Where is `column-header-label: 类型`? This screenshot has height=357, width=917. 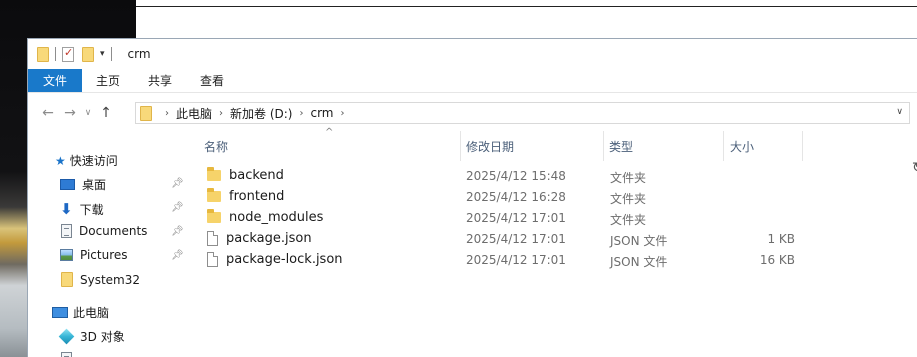
column-header-label: 类型 is located at coordinates (621, 146).